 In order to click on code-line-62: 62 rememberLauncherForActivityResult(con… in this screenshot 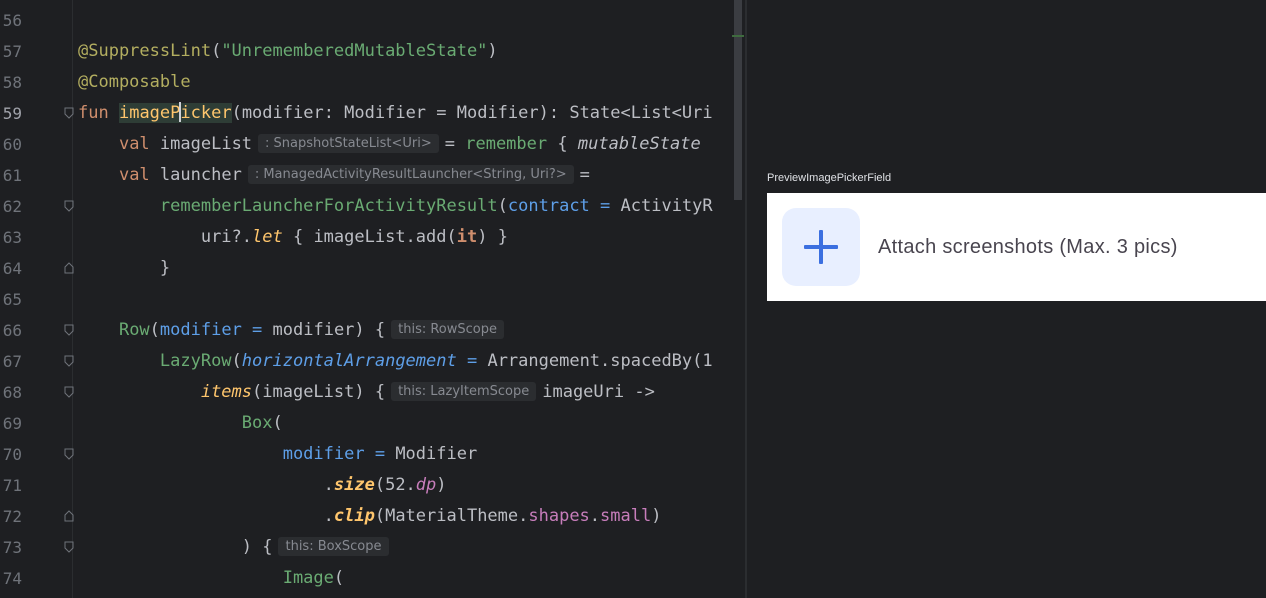, I will do `click(373, 206)`.